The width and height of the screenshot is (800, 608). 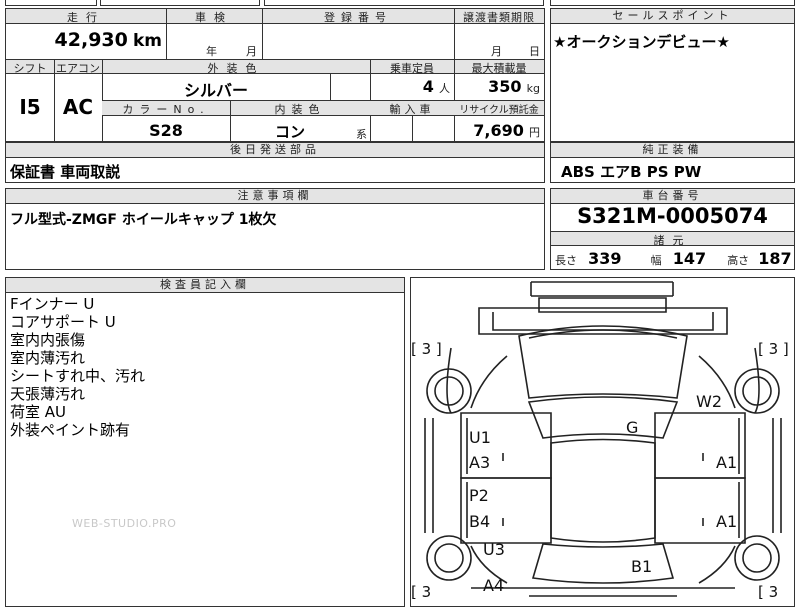 I want to click on shift-label: シフト, so click(x=30, y=68).